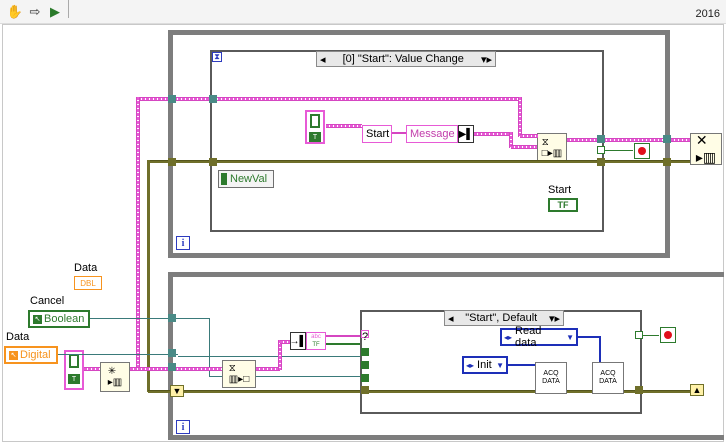  I want to click on highlight-icon: ▶, so click(55, 12).